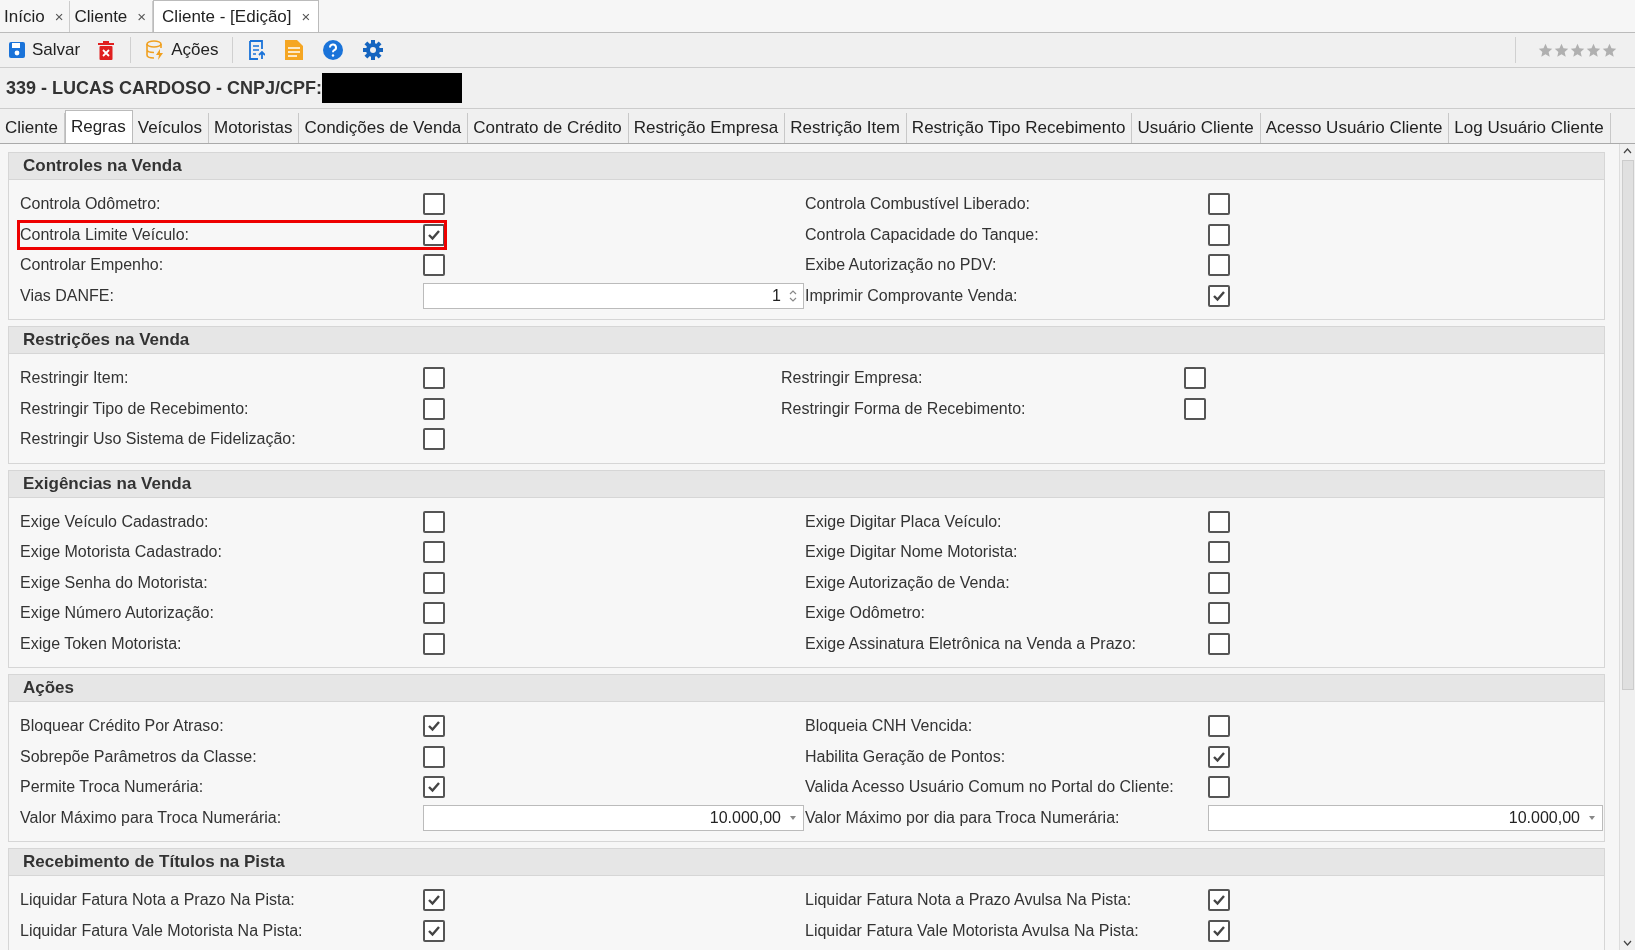  What do you see at coordinates (91, 204) in the screenshot?
I see `field-label: Controla Odômetro:` at bounding box center [91, 204].